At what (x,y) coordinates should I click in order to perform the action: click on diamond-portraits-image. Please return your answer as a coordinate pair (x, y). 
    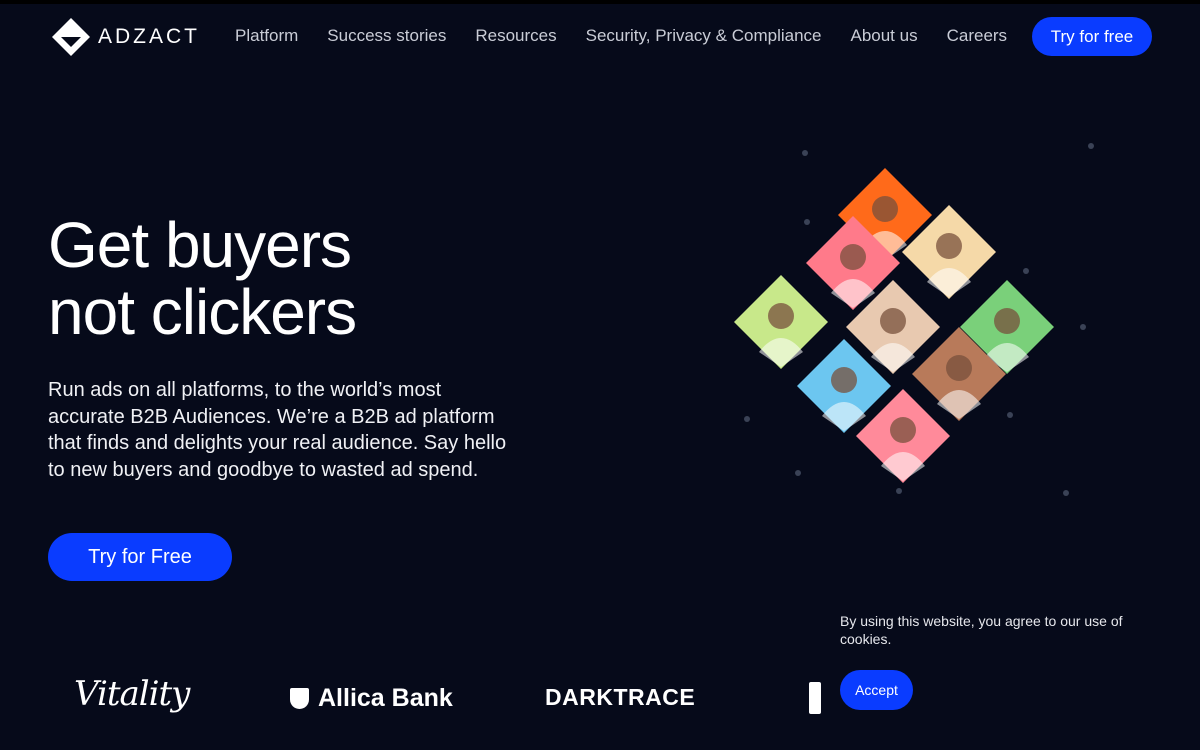
    Looking at the image, I should click on (914, 319).